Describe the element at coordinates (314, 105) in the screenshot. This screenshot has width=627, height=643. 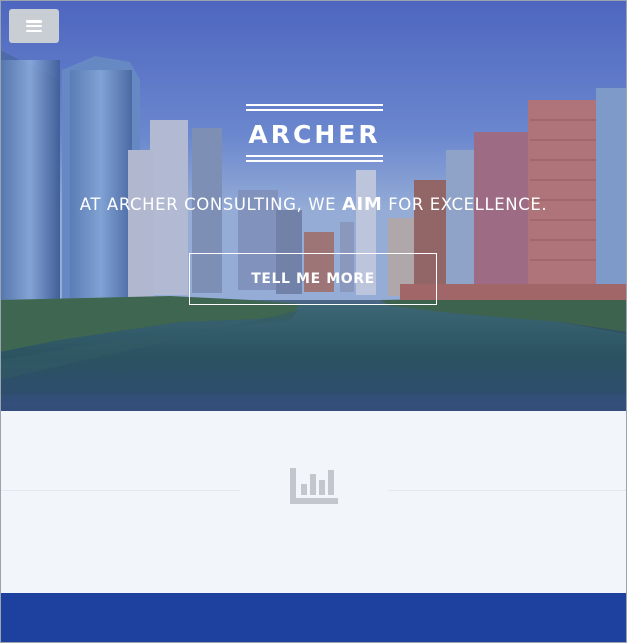
I see `brand-top-rule` at that location.